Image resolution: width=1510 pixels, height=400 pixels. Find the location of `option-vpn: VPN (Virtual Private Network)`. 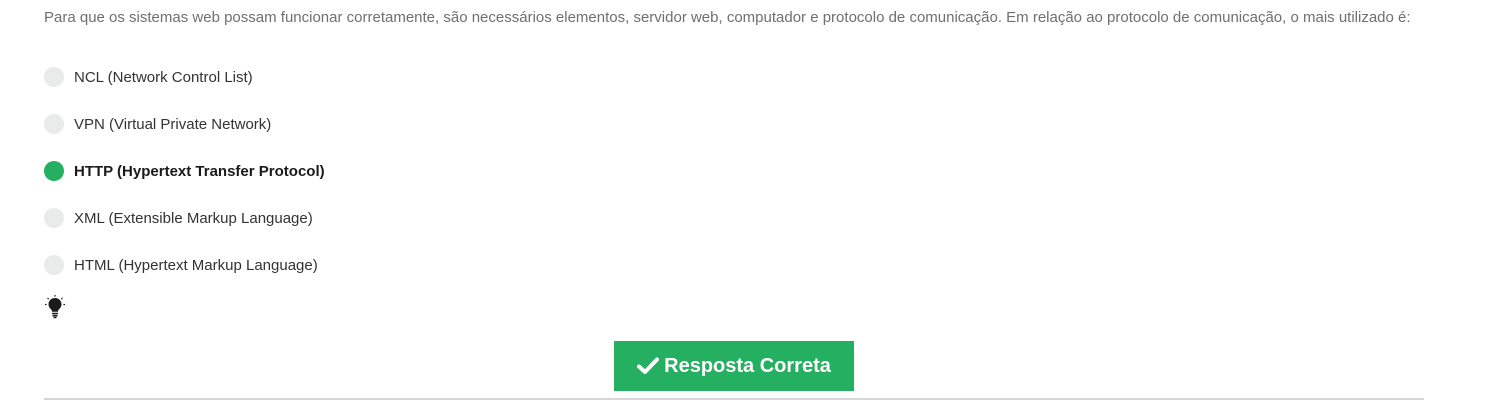

option-vpn: VPN (Virtual Private Network) is located at coordinates (184, 124).